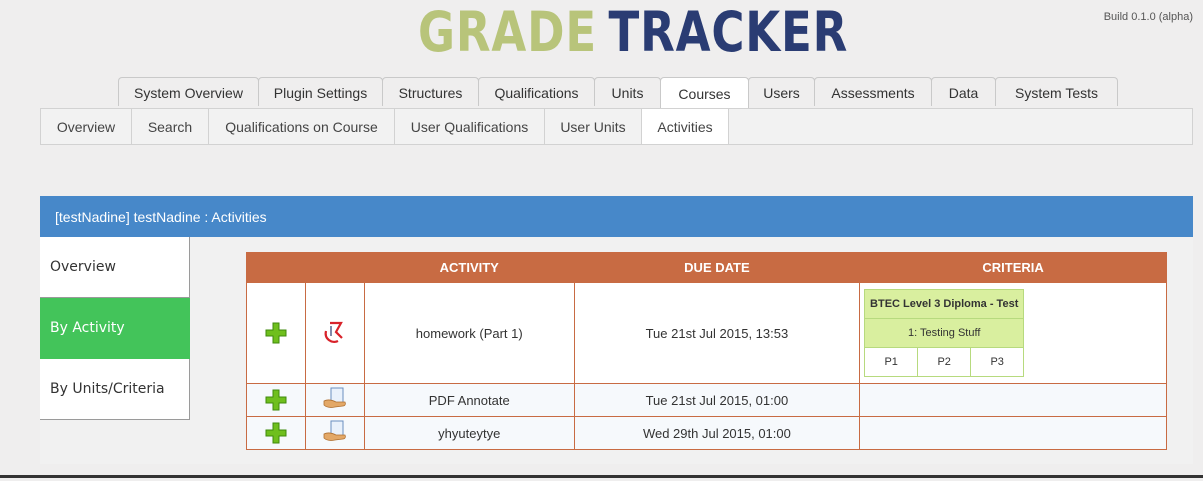 This screenshot has height=481, width=1203. I want to click on criterion-p3: P3, so click(997, 362).